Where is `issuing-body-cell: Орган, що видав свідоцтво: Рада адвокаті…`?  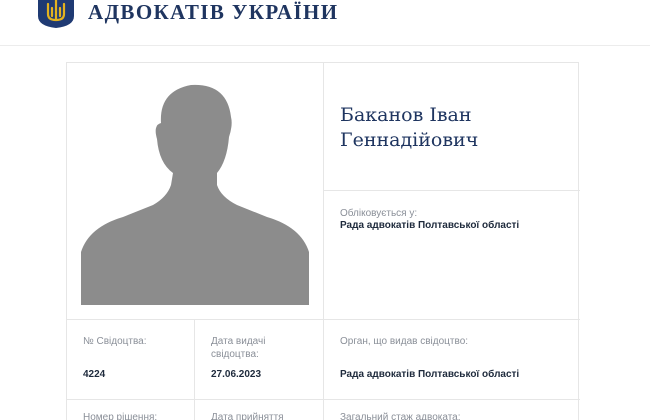 issuing-body-cell: Орган, що видав свідоцтво: Рада адвокаті… is located at coordinates (452, 360).